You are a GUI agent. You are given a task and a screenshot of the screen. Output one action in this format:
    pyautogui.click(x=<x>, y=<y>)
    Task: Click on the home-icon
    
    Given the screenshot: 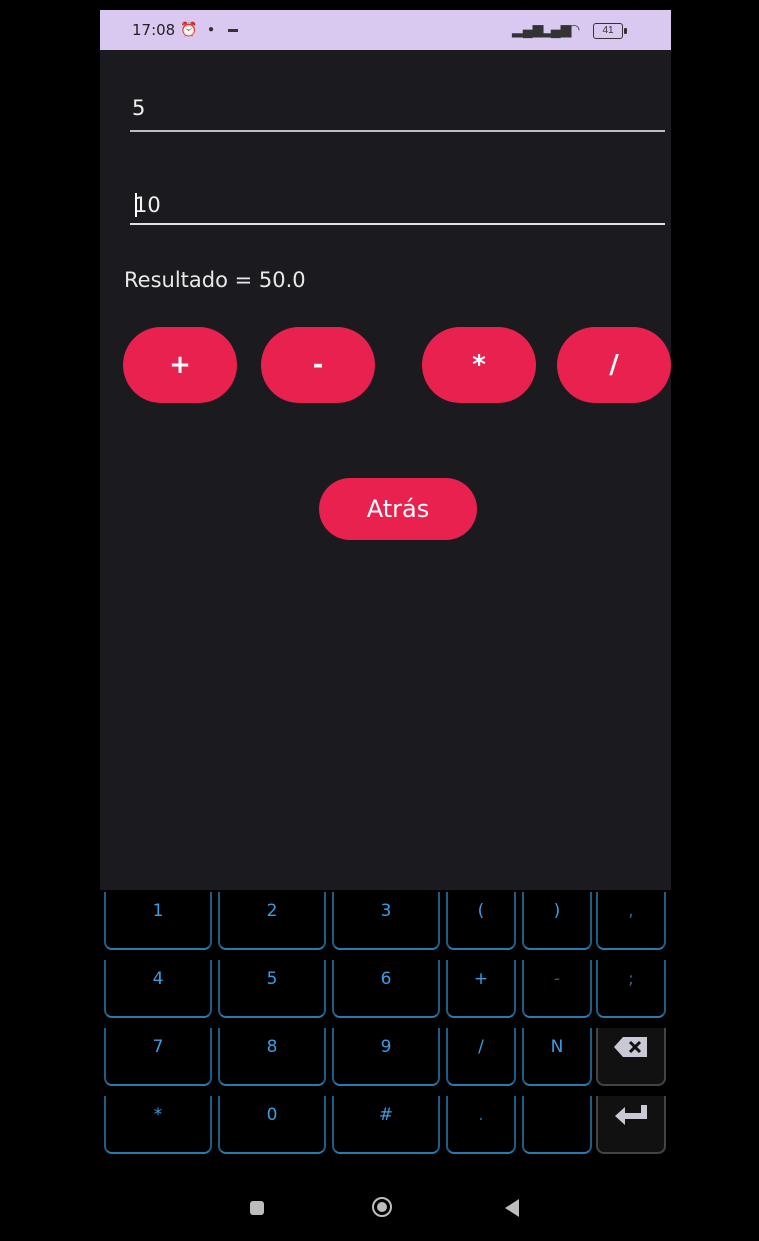 What is the action you would take?
    pyautogui.click(x=382, y=1207)
    